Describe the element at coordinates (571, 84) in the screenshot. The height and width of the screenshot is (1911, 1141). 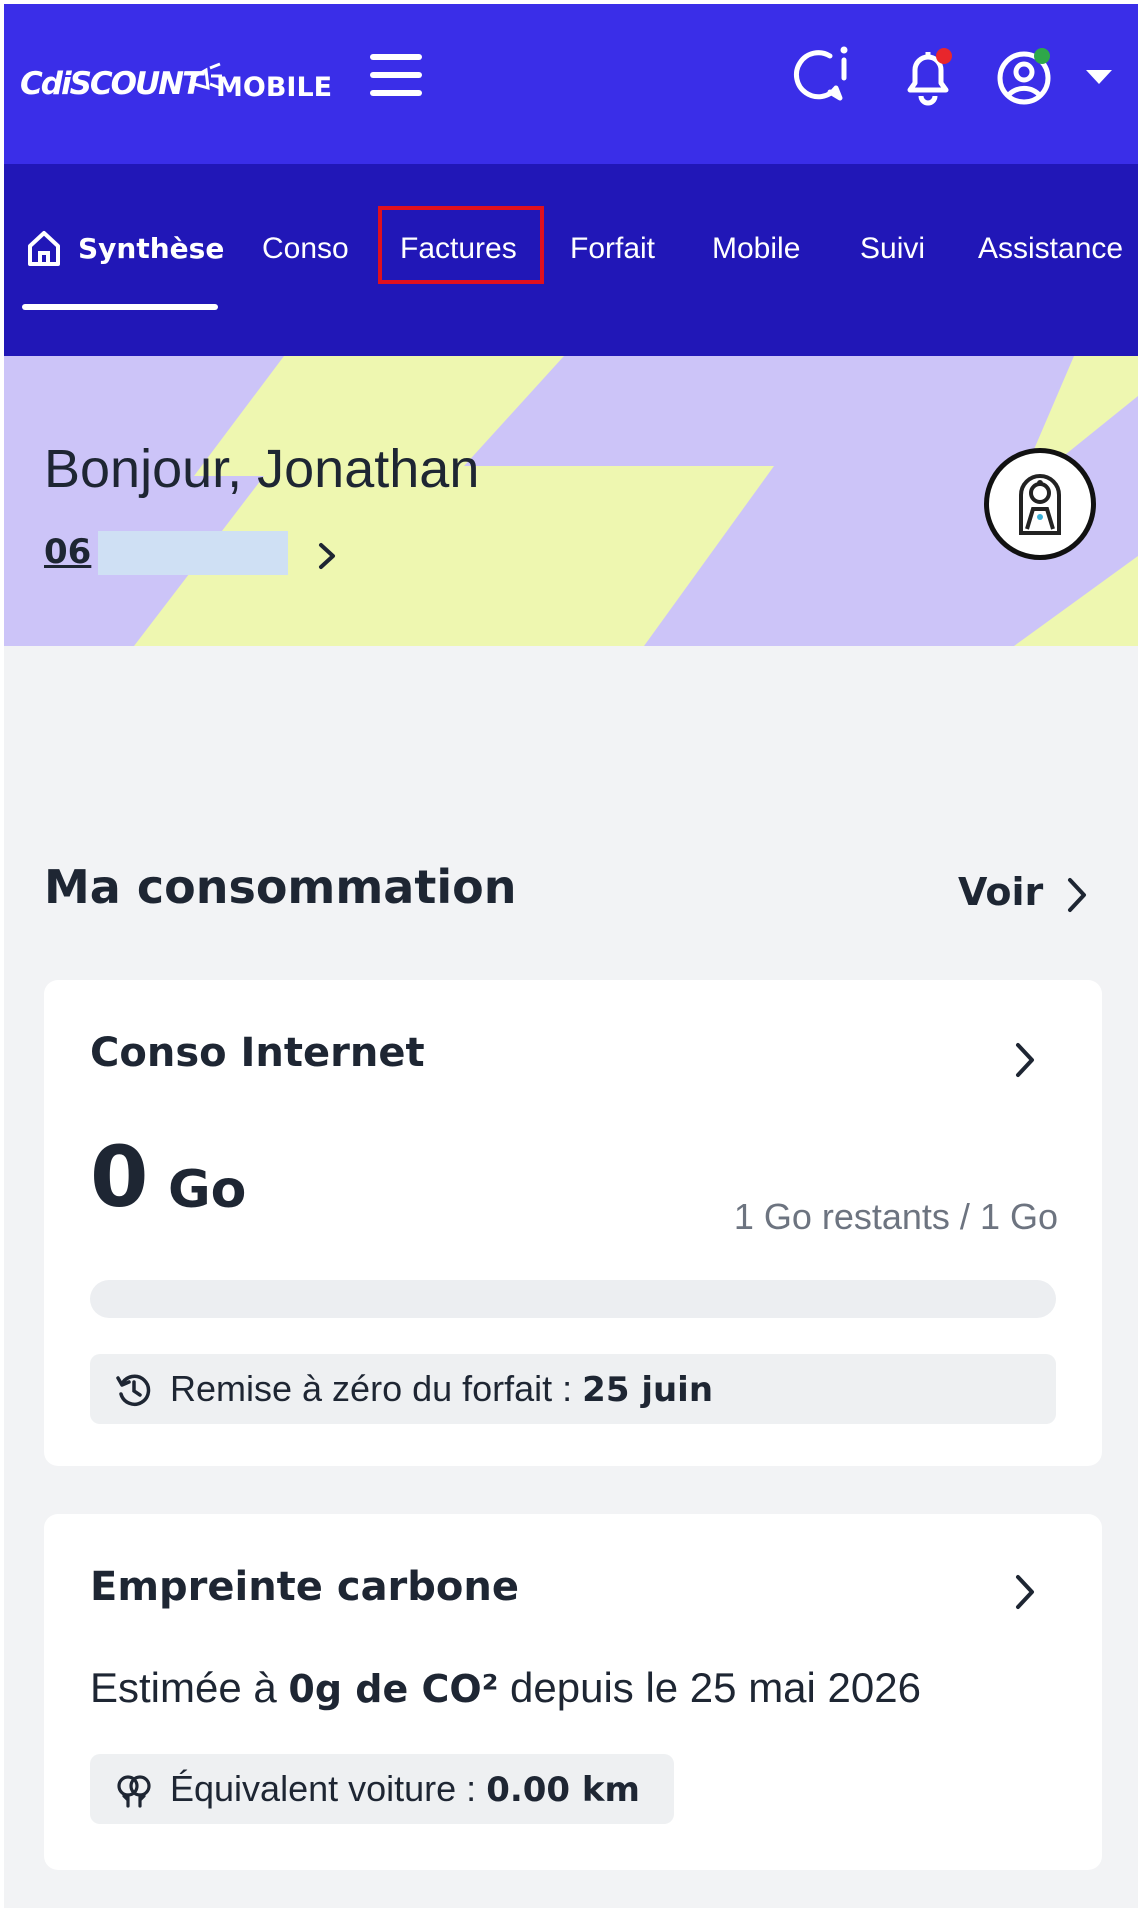
I see `top-bar: CdiSCOUNT MOBILE` at that location.